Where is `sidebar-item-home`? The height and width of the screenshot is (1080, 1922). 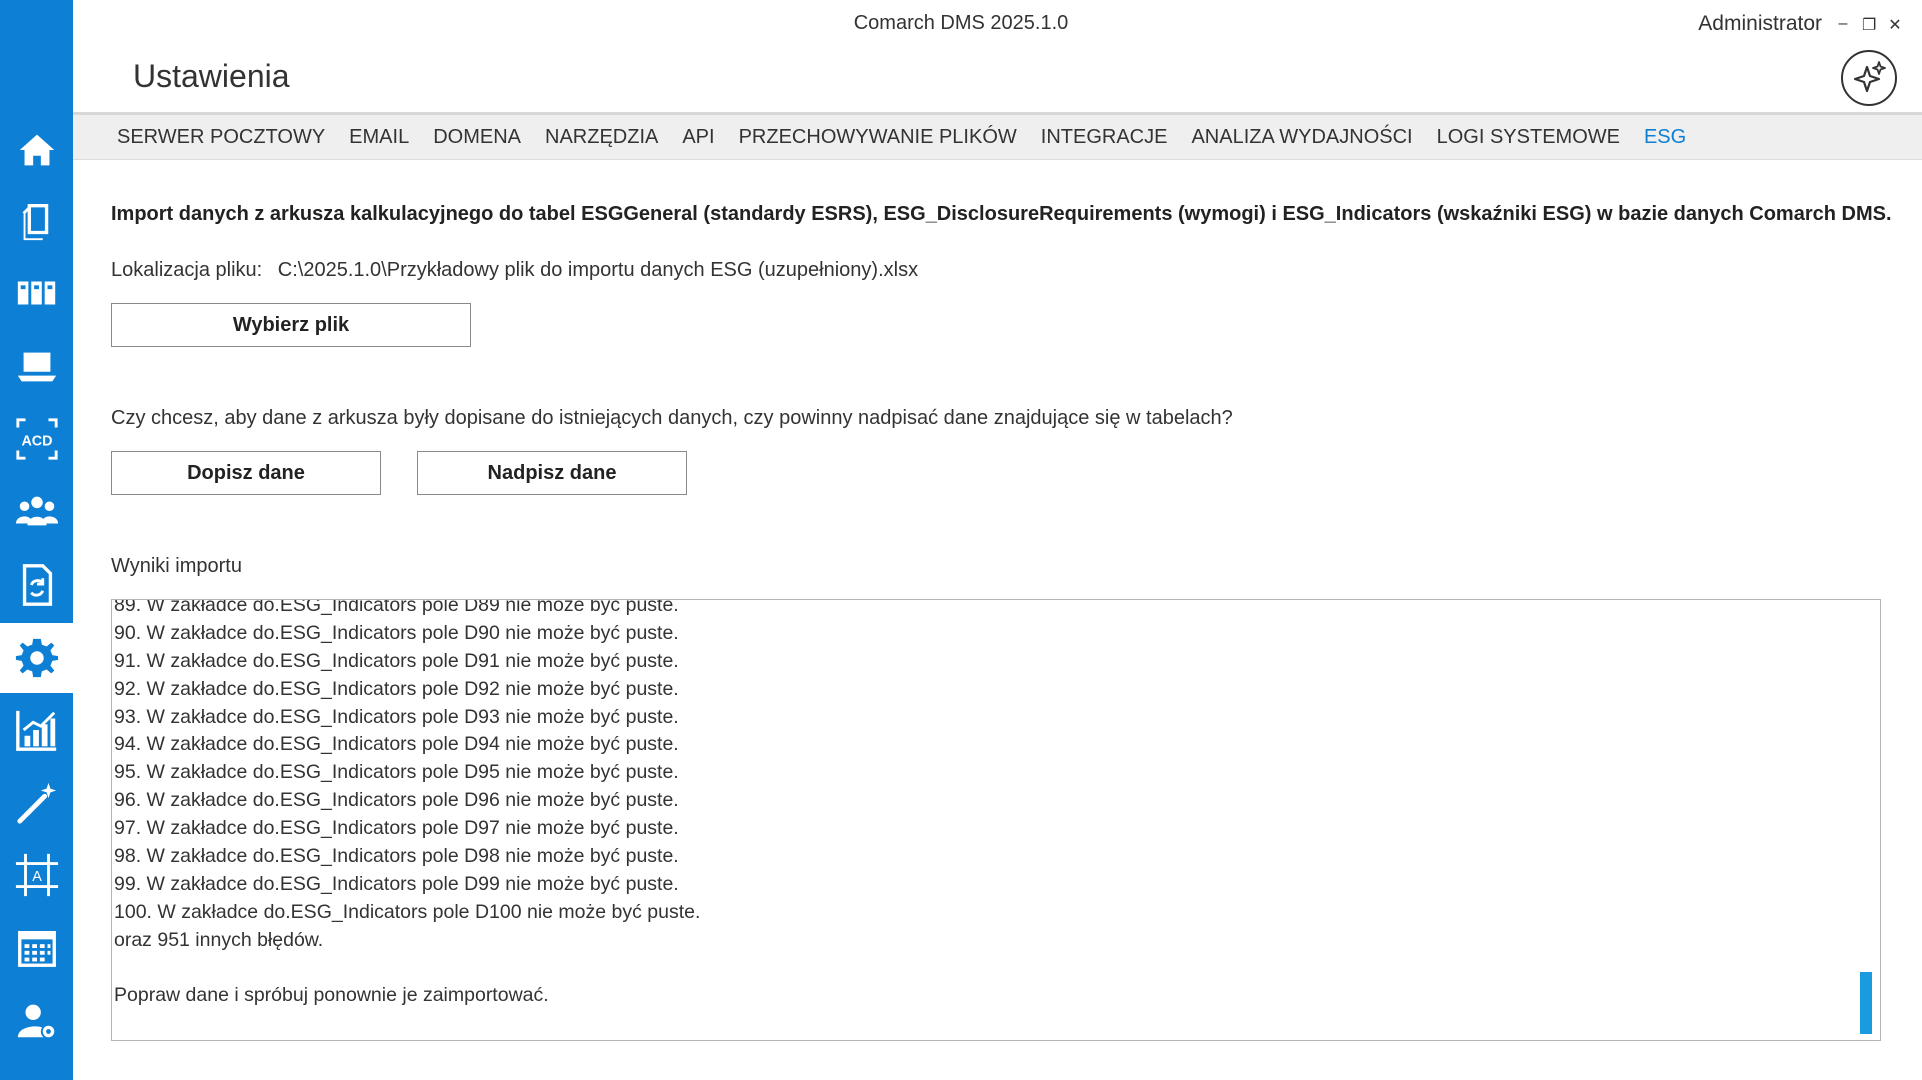
sidebar-item-home is located at coordinates (36, 150).